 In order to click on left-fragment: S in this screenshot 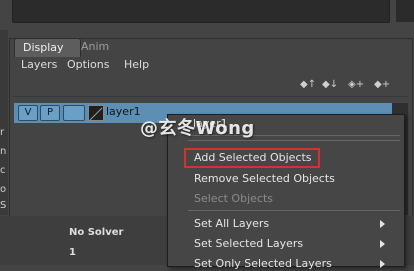, I will do `click(3, 205)`.